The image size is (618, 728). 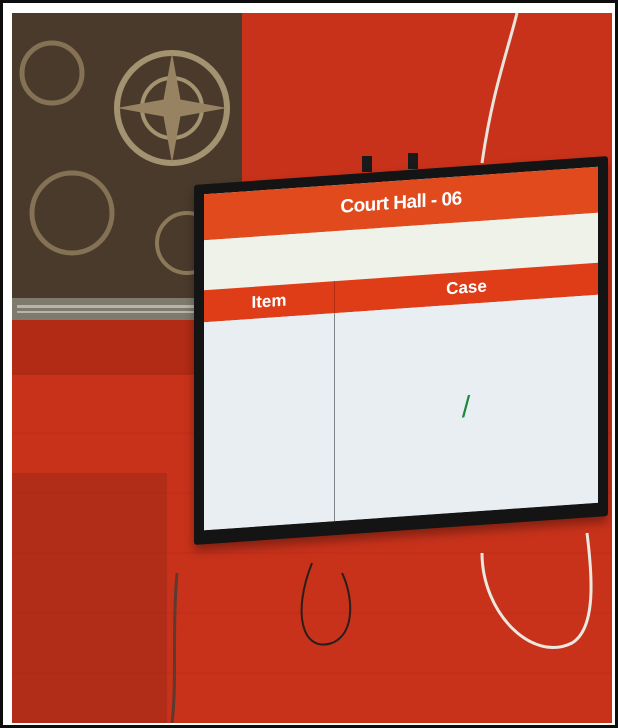 I want to click on case-value: /, so click(x=466, y=407).